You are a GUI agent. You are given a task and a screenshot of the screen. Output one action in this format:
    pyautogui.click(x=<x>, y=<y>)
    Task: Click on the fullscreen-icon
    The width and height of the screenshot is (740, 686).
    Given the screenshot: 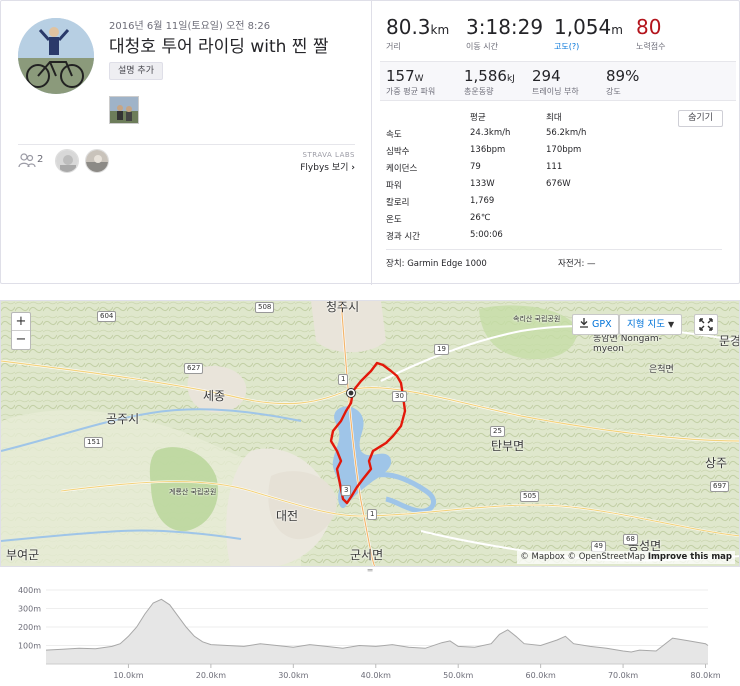 What is the action you would take?
    pyautogui.click(x=706, y=324)
    